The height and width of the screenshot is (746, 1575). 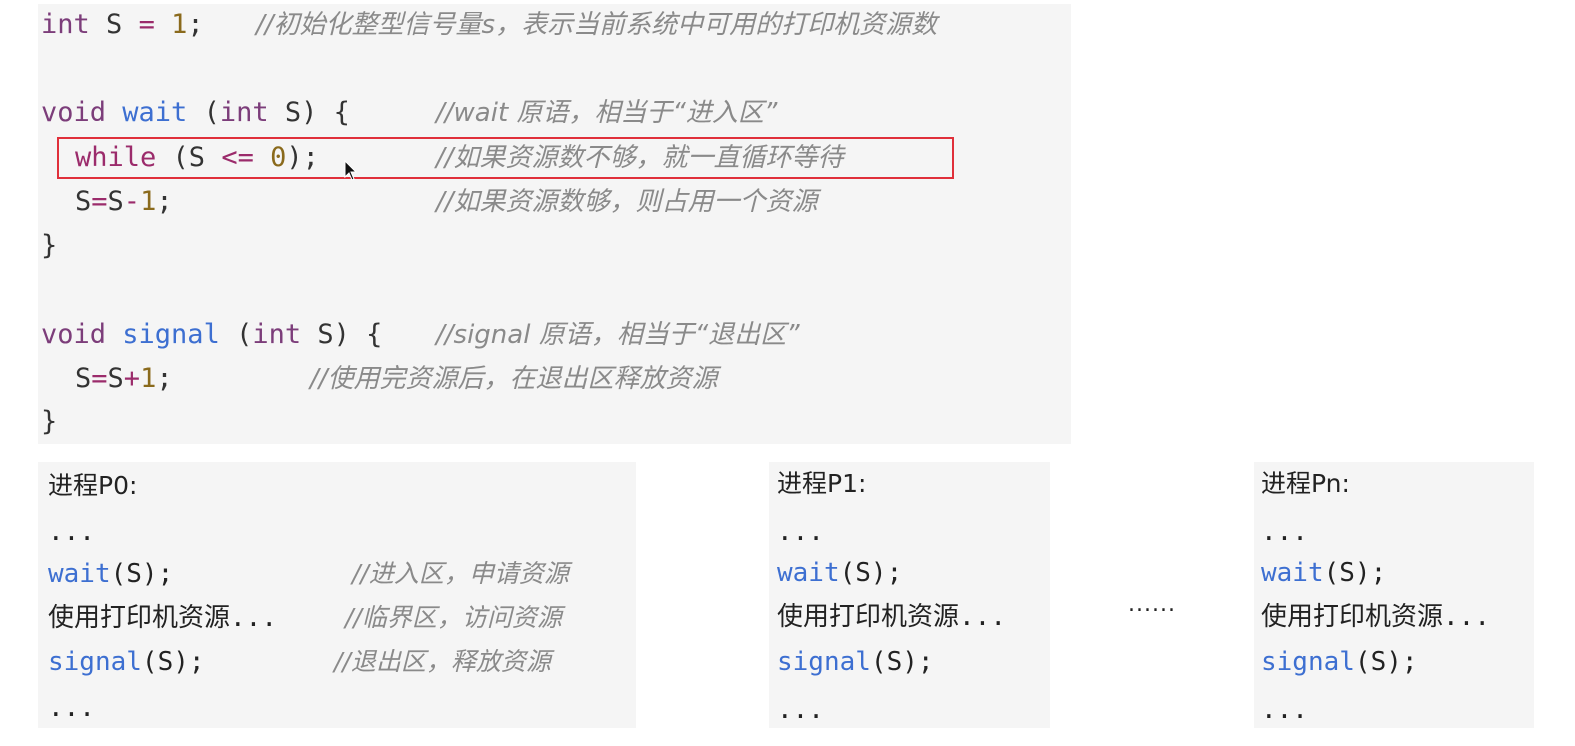 I want to click on comment-critical-section: //临界区，访问资源, so click(x=453, y=617).